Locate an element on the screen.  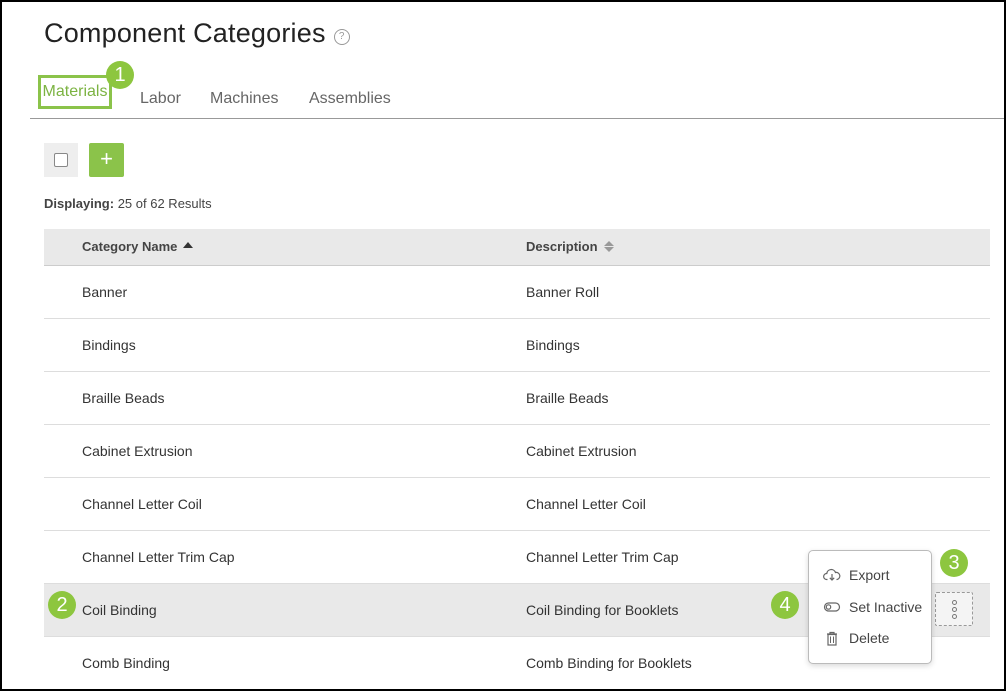
category-tabs: Materials Labor Machines Assemblies is located at coordinates (518, 97).